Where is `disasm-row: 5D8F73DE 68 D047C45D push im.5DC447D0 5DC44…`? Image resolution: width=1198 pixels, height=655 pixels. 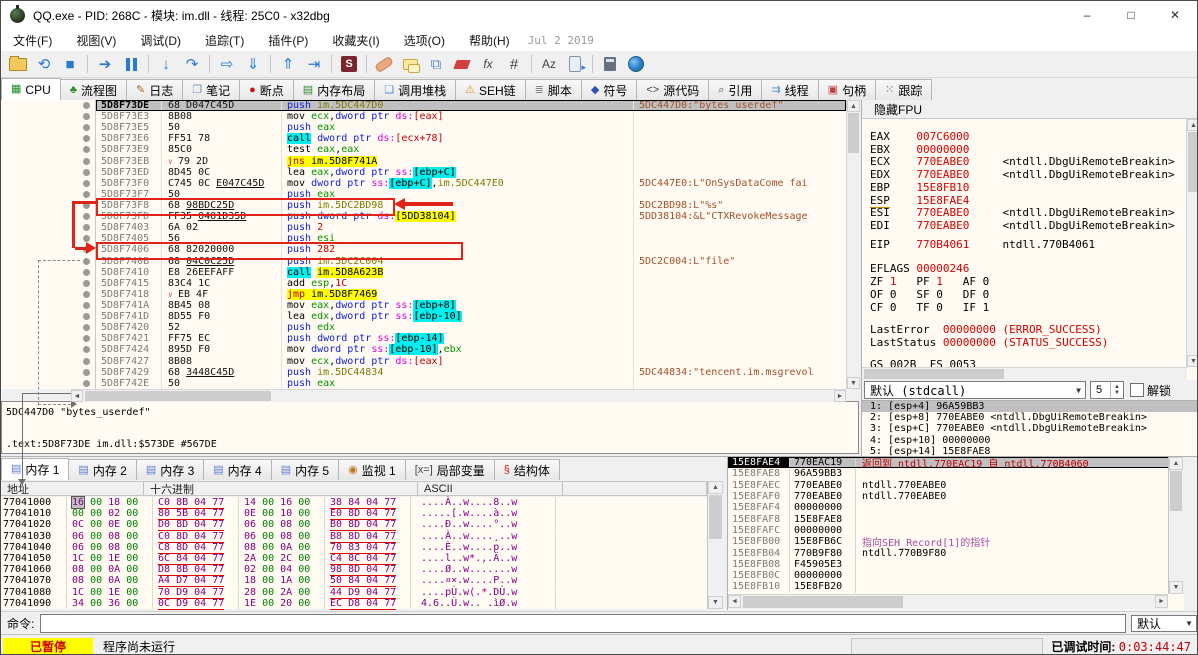 disasm-row: 5D8F73DE 68 D047C45D push im.5DC447D0 5DC44… is located at coordinates (423, 106).